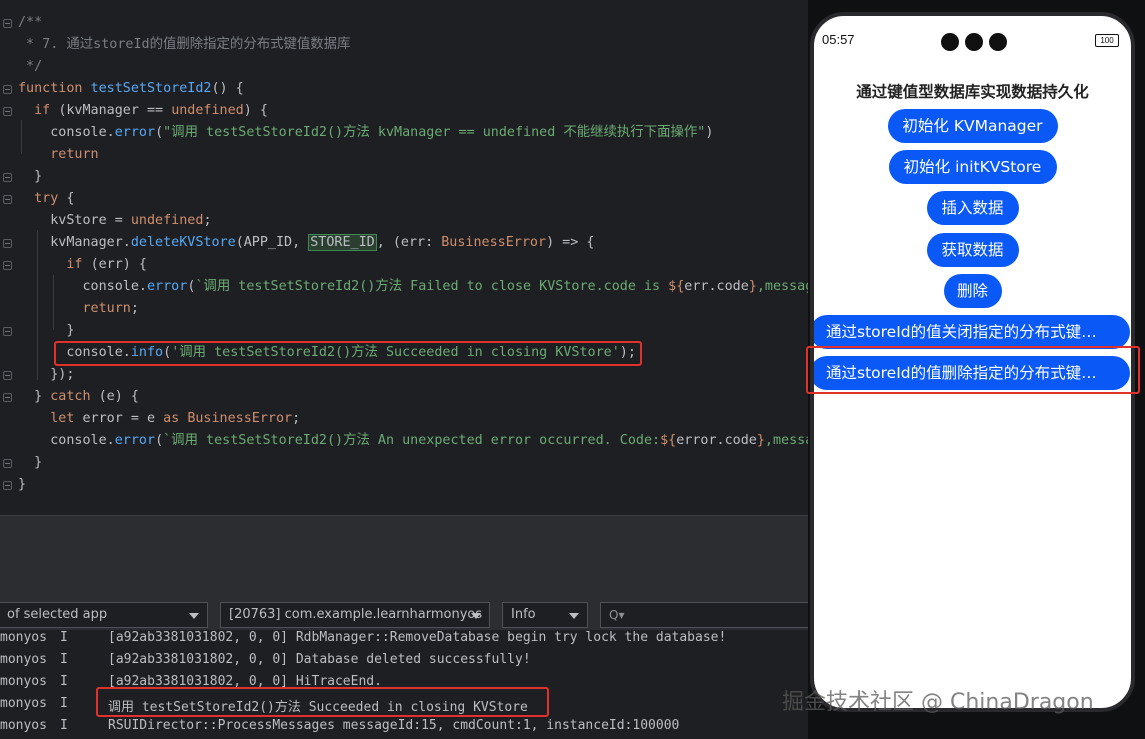 This screenshot has width=1145, height=739. Describe the element at coordinates (74, 220) in the screenshot. I see `code-token: kvStore =` at that location.